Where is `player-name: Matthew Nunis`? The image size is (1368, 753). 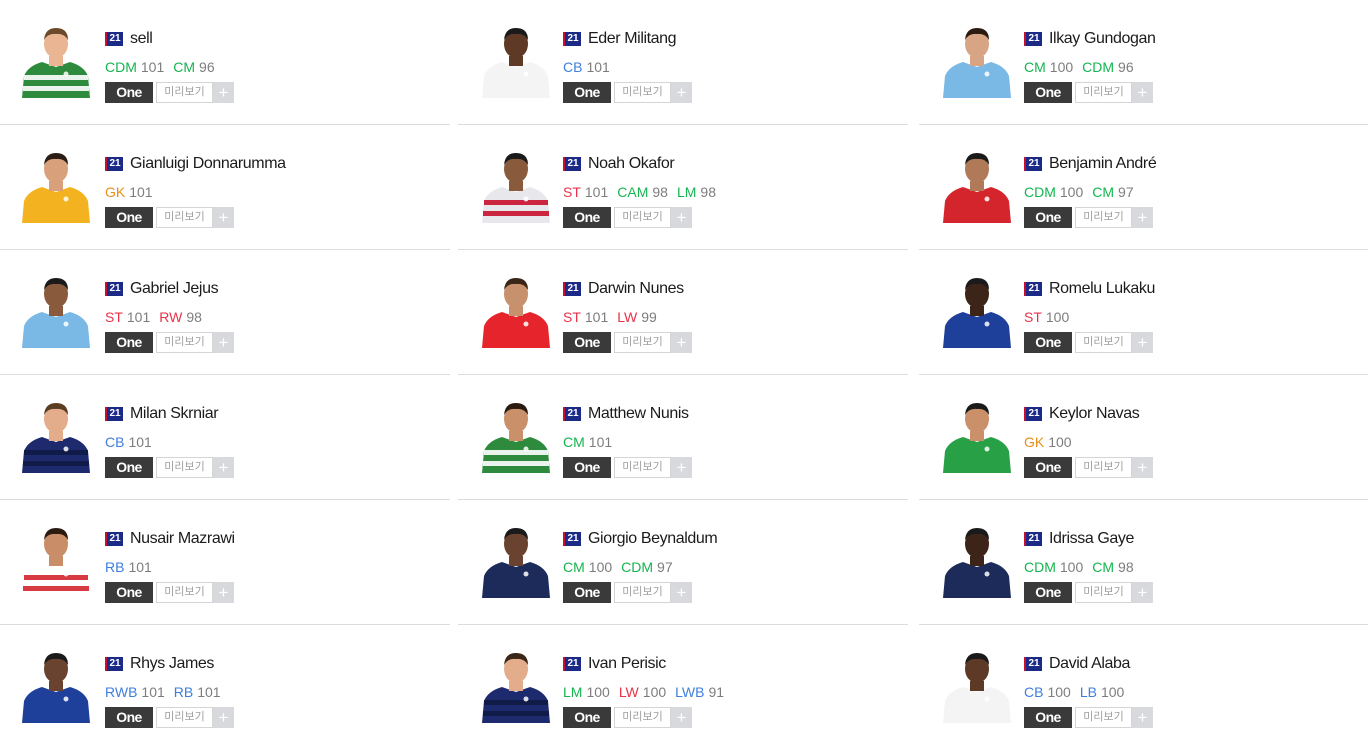
player-name: Matthew Nunis is located at coordinates (638, 414).